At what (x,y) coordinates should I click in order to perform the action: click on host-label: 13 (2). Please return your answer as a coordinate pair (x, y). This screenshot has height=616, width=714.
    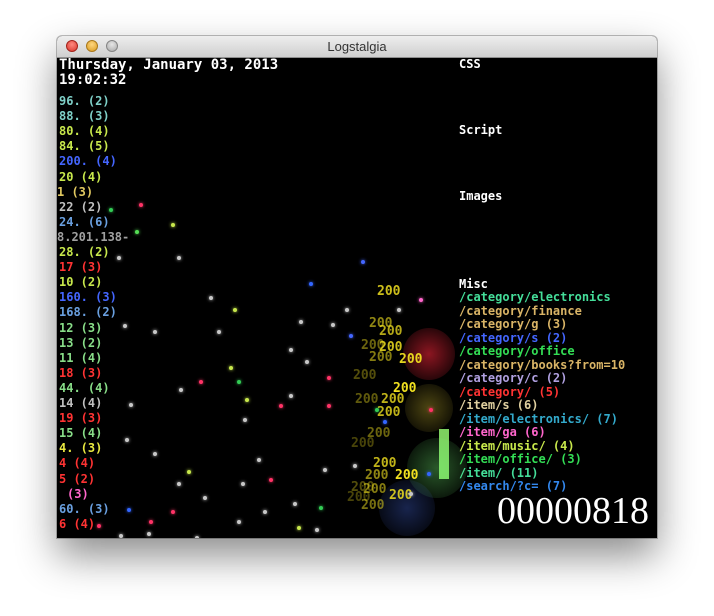
    Looking at the image, I should click on (81, 342).